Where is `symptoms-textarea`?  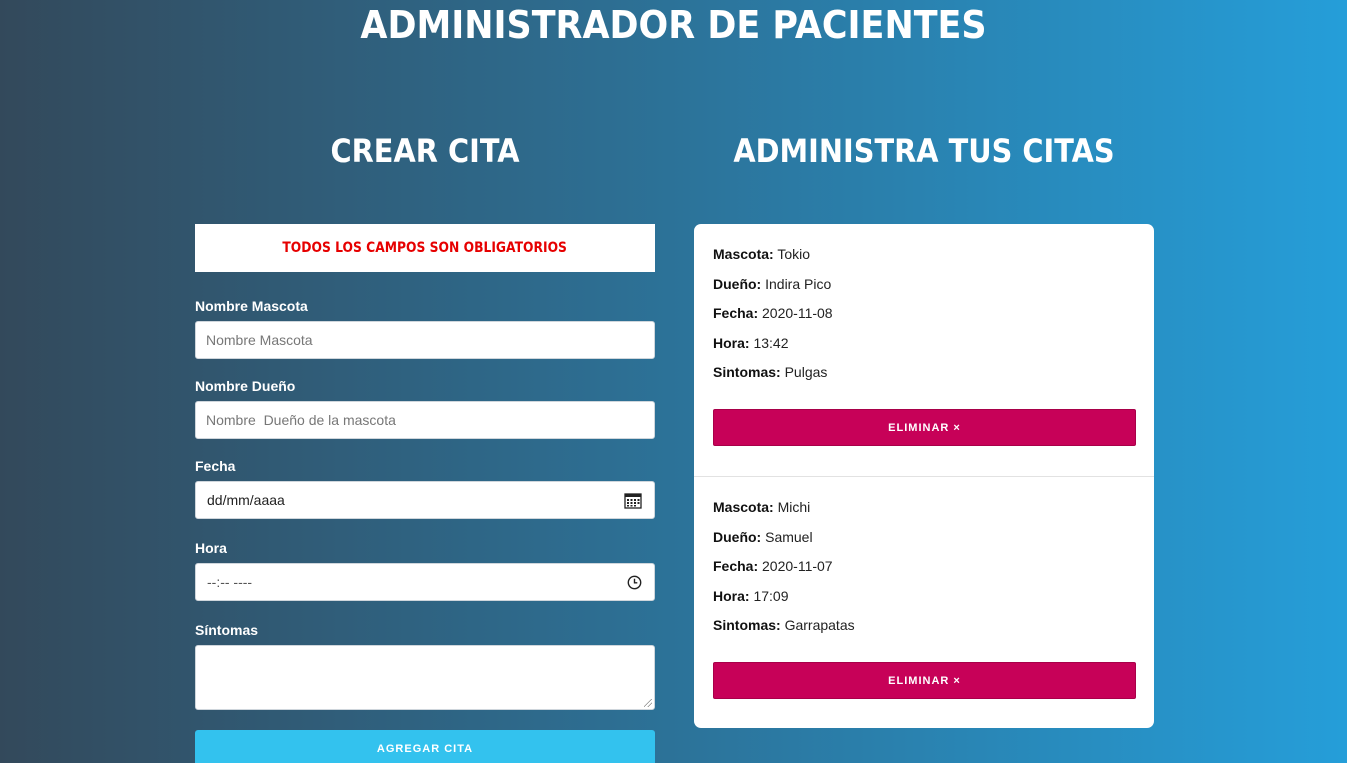
symptoms-textarea is located at coordinates (425, 677).